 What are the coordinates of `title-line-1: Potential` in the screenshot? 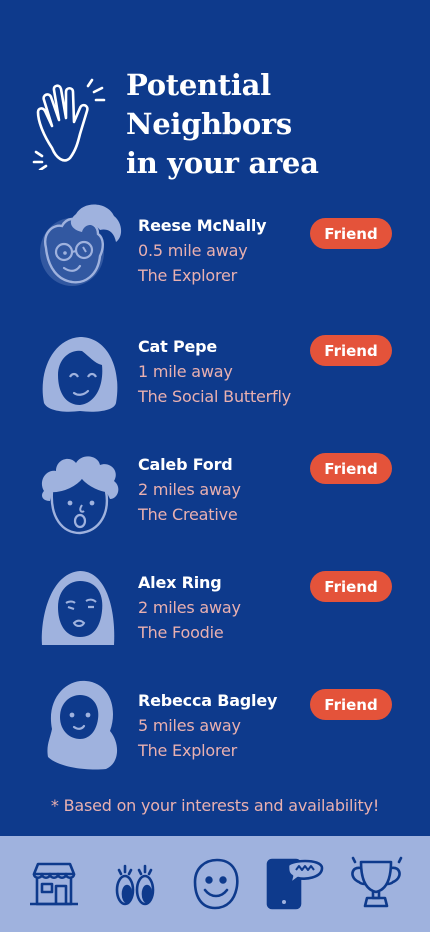 It's located at (198, 85).